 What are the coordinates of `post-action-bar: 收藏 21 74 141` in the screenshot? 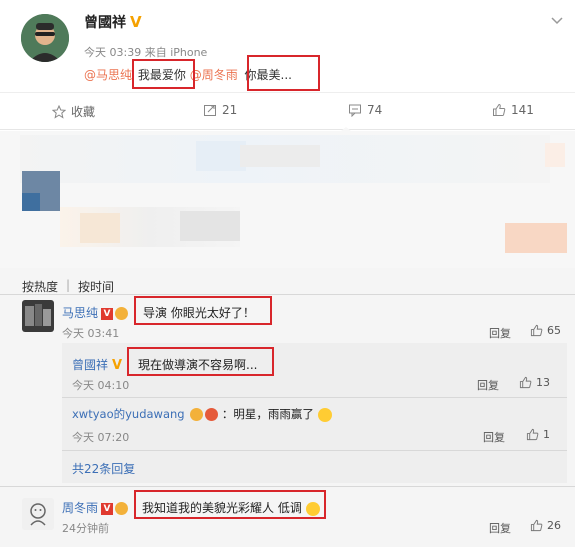 It's located at (287, 111).